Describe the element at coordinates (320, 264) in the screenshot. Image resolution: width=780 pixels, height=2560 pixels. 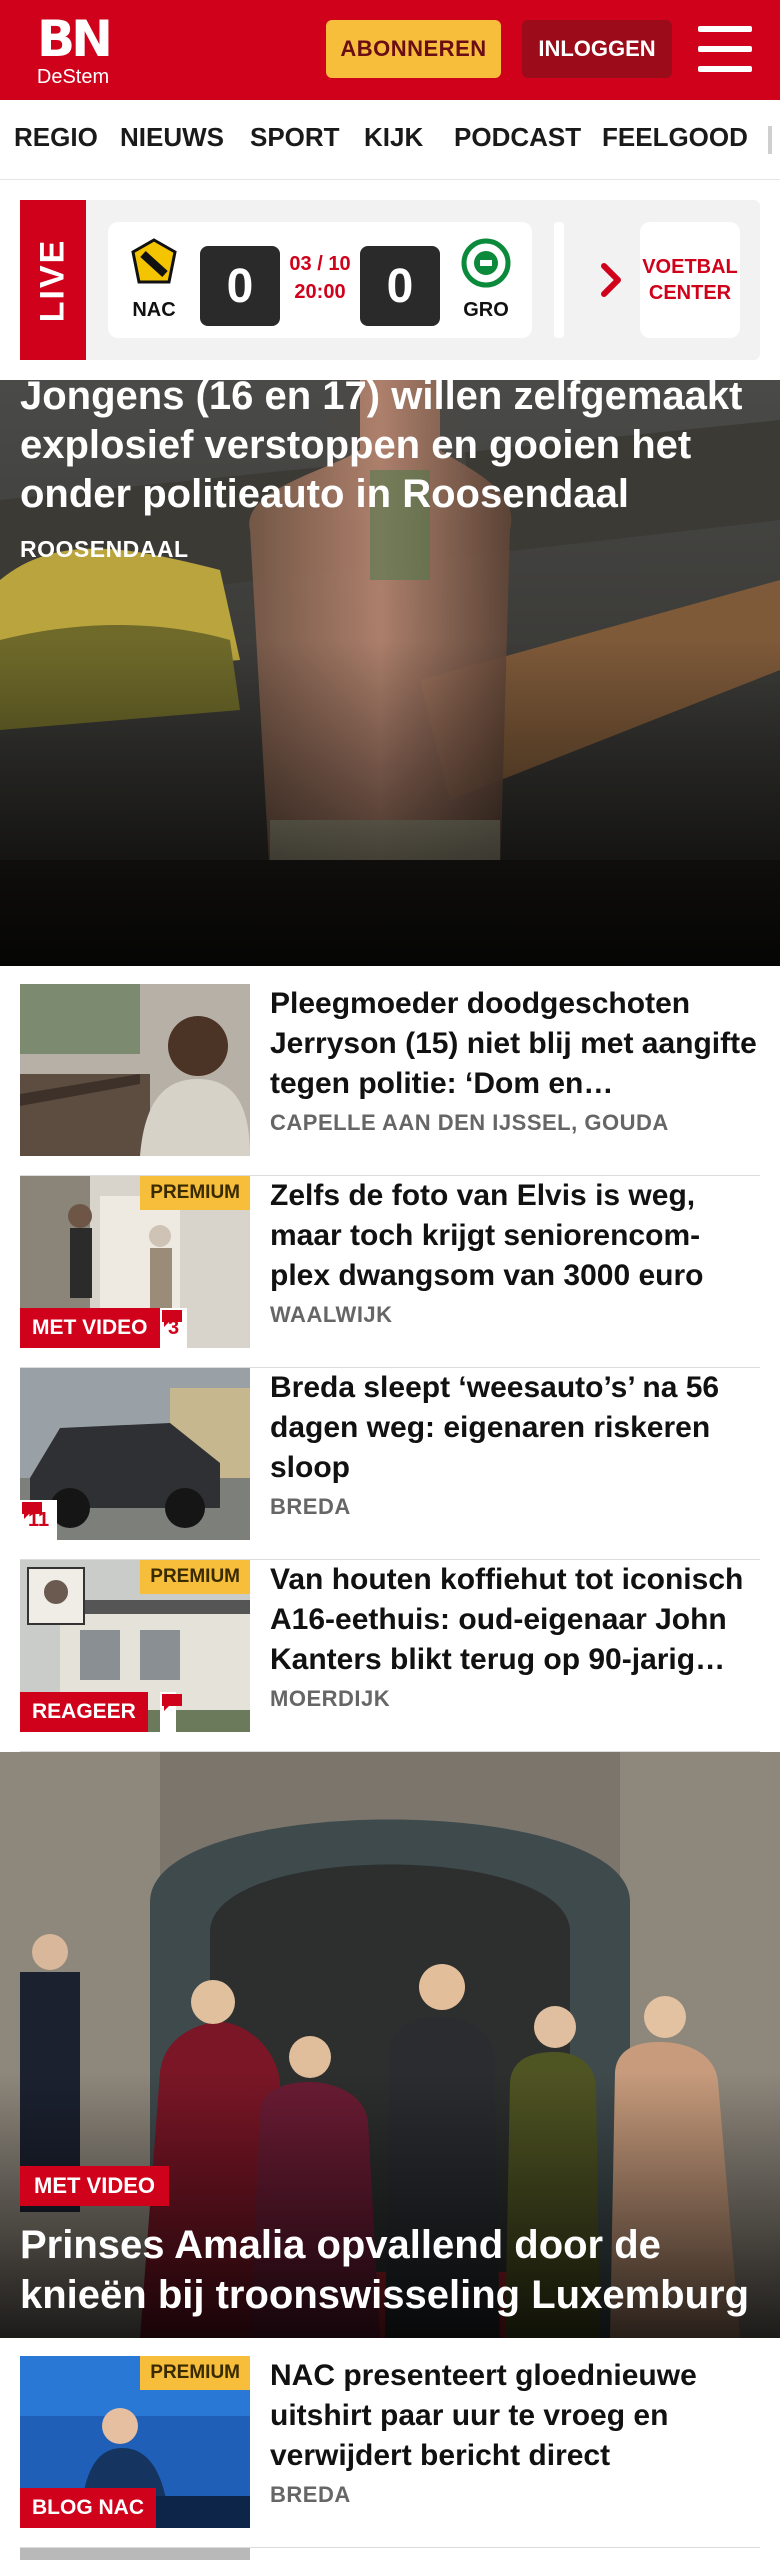
I see `match-date: 03 / 10` at that location.